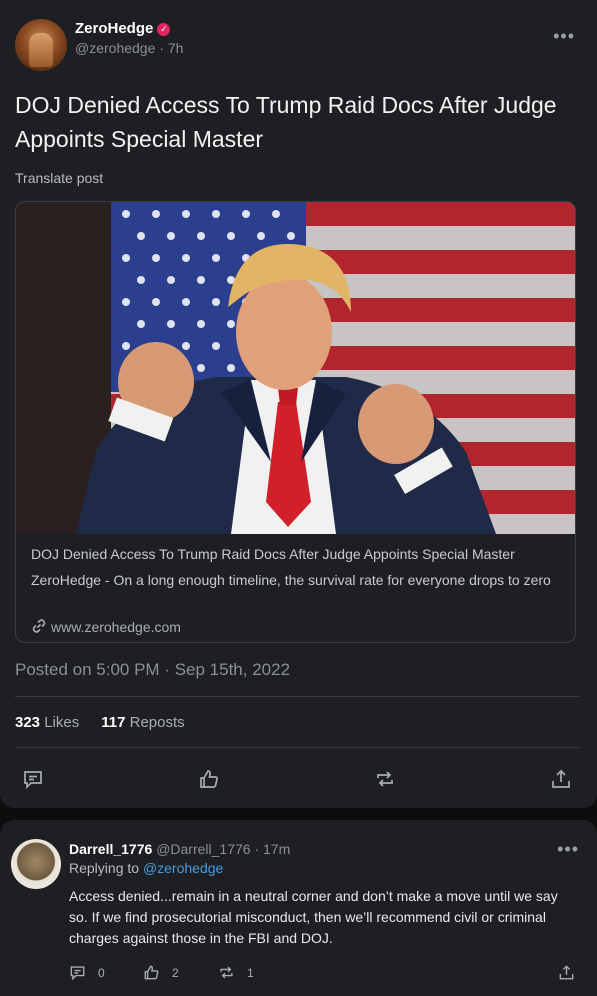 The width and height of the screenshot is (597, 996). Describe the element at coordinates (250, 973) in the screenshot. I see `reply-repost-count: 1` at that location.